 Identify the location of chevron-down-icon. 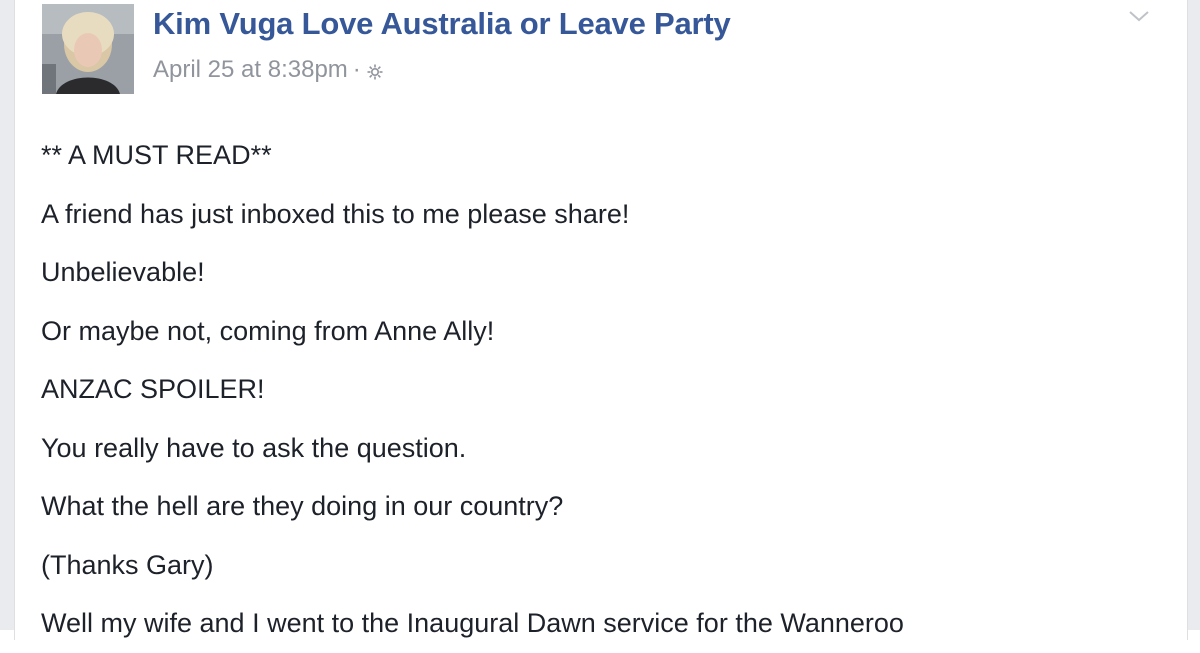
(1139, 16).